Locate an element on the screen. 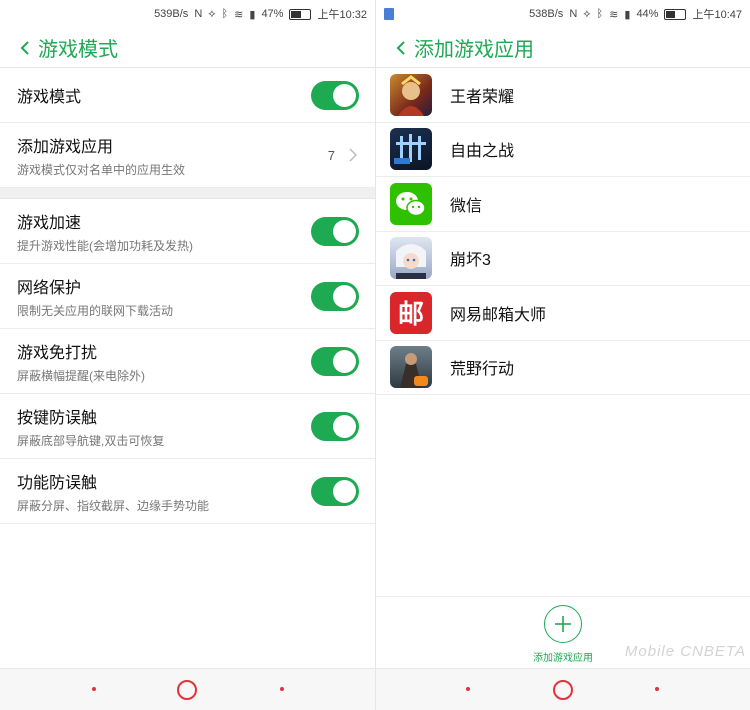 The image size is (750, 710). setting-add-game-apps: 添加游戏应用 游戏模式仅对名单中的应用生效 7 is located at coordinates (187, 155).